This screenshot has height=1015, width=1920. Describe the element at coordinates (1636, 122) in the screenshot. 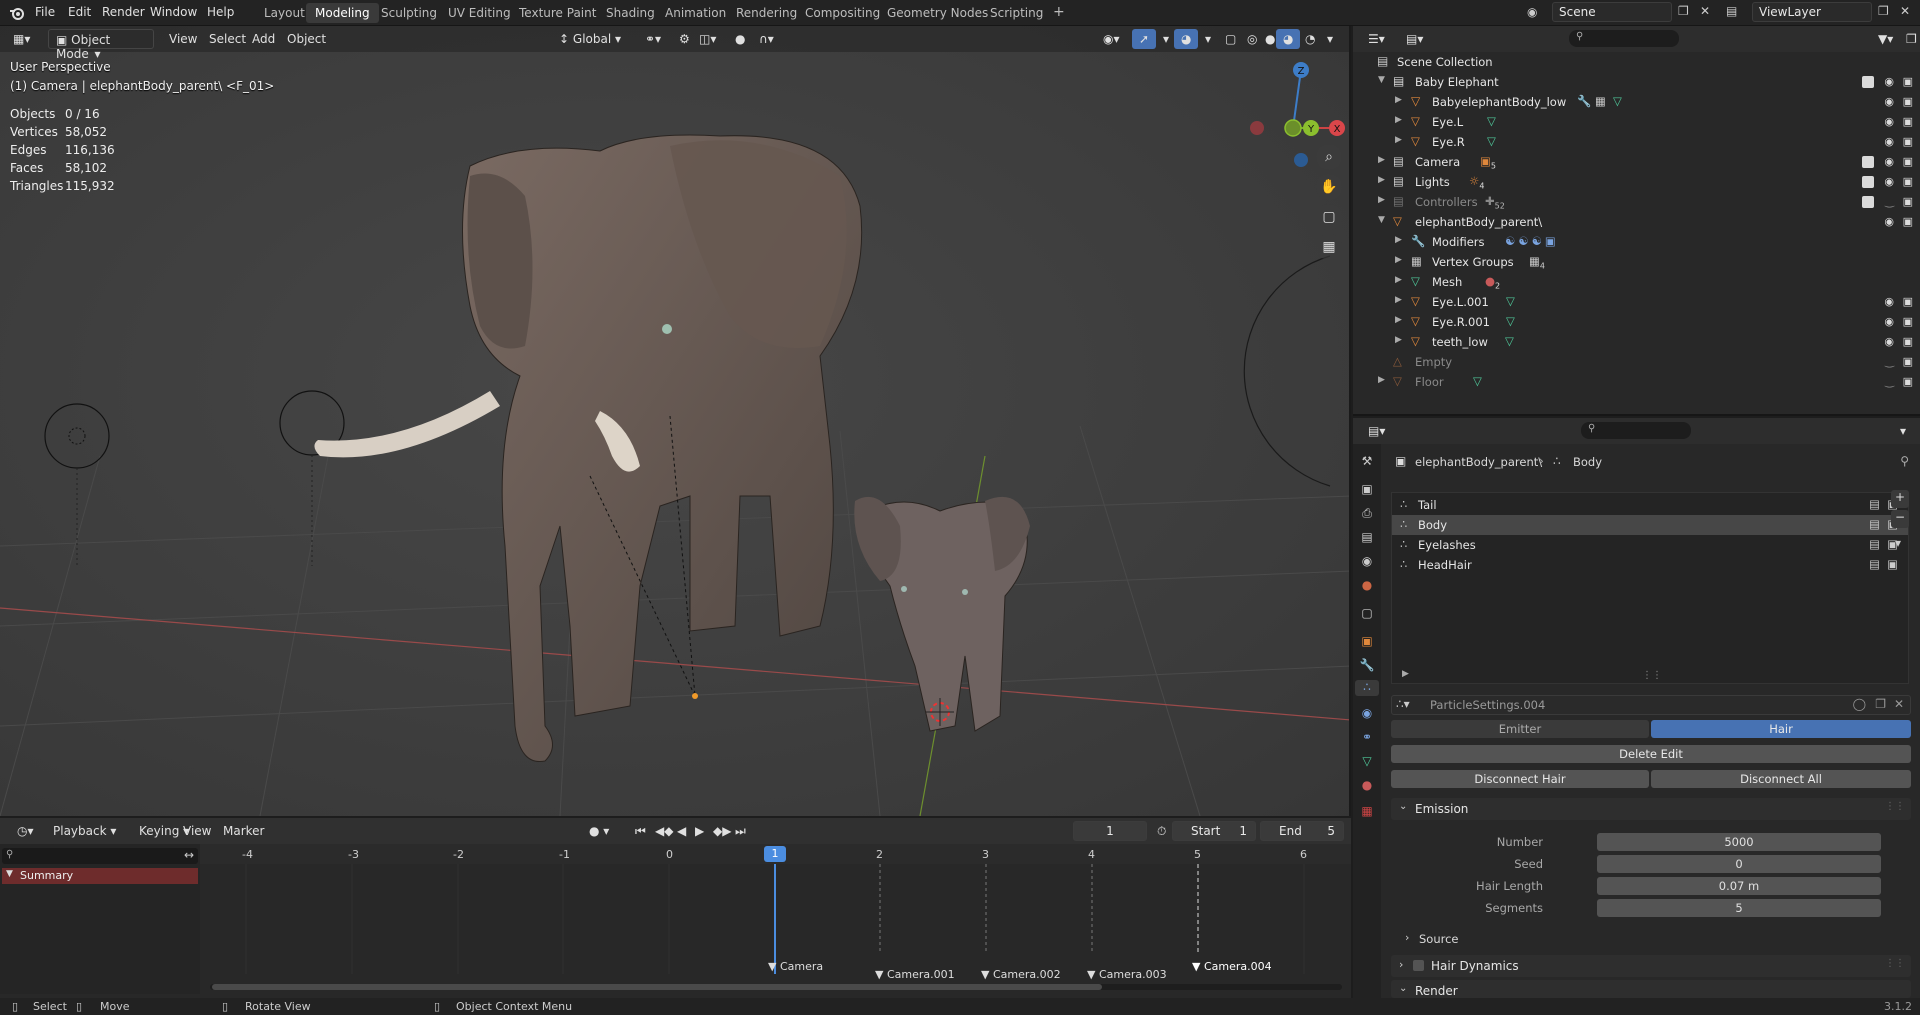

I see `outliner-row-eye-l: ▶ ▽ Eye.L ▽ ◉ ▣` at that location.